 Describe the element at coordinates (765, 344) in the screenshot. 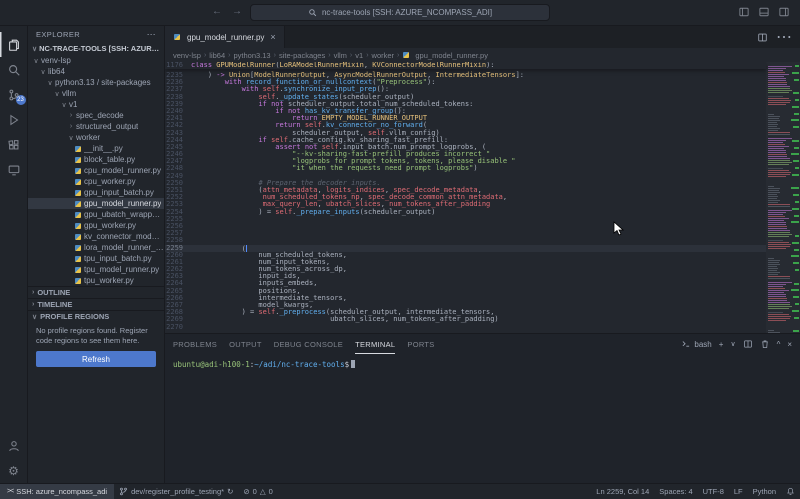

I see `trash-icon` at that location.